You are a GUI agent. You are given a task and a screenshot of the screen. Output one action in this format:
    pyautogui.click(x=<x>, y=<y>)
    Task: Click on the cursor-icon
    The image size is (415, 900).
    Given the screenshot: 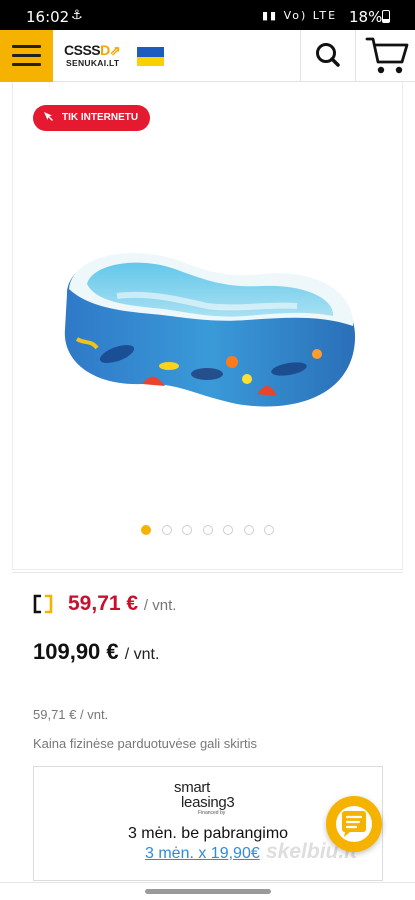 What is the action you would take?
    pyautogui.click(x=48, y=116)
    